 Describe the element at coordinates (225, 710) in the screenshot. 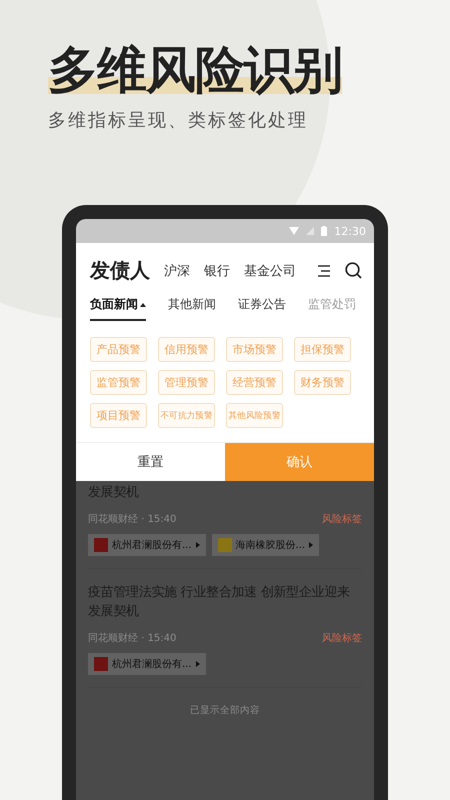

I see `end-of-list-note: 已显示全部内容` at that location.